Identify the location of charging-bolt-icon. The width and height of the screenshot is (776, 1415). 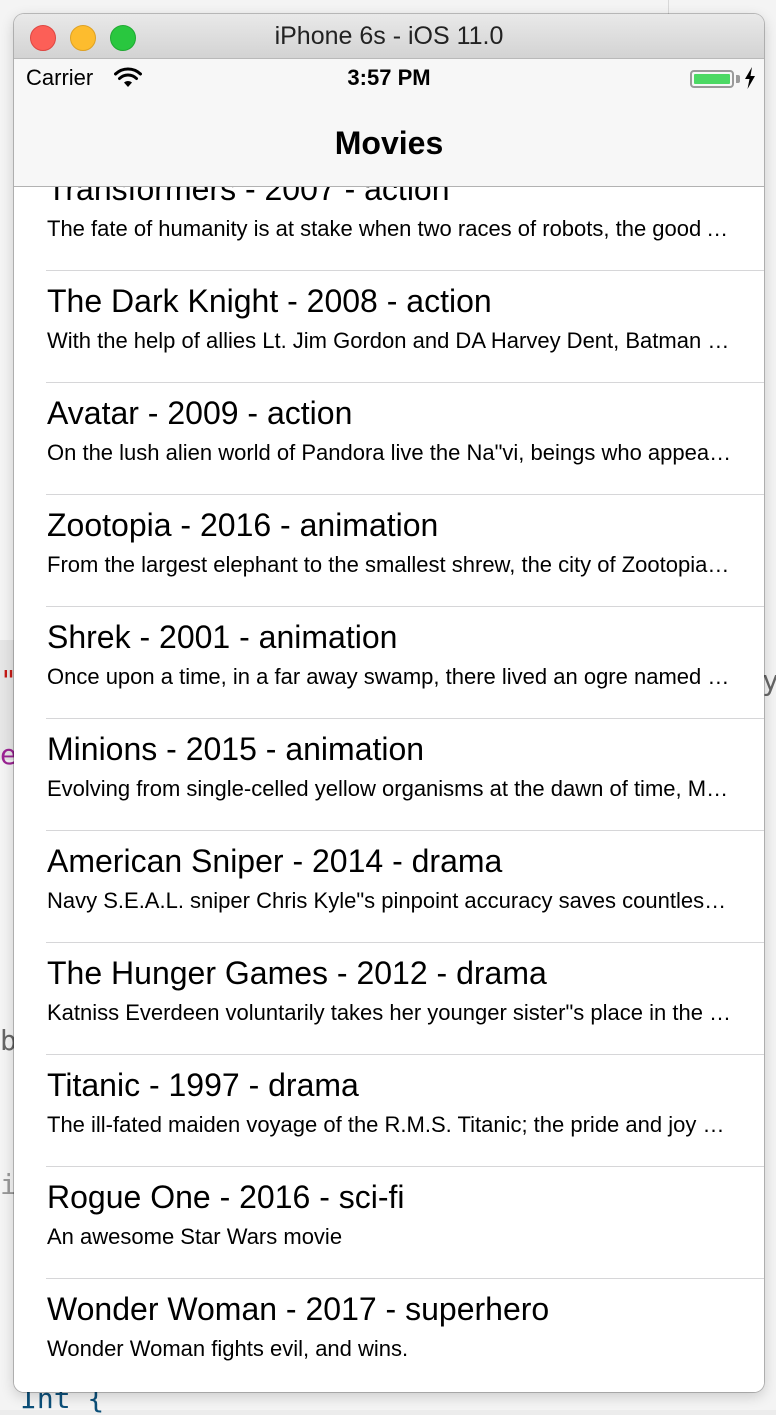
(750, 78).